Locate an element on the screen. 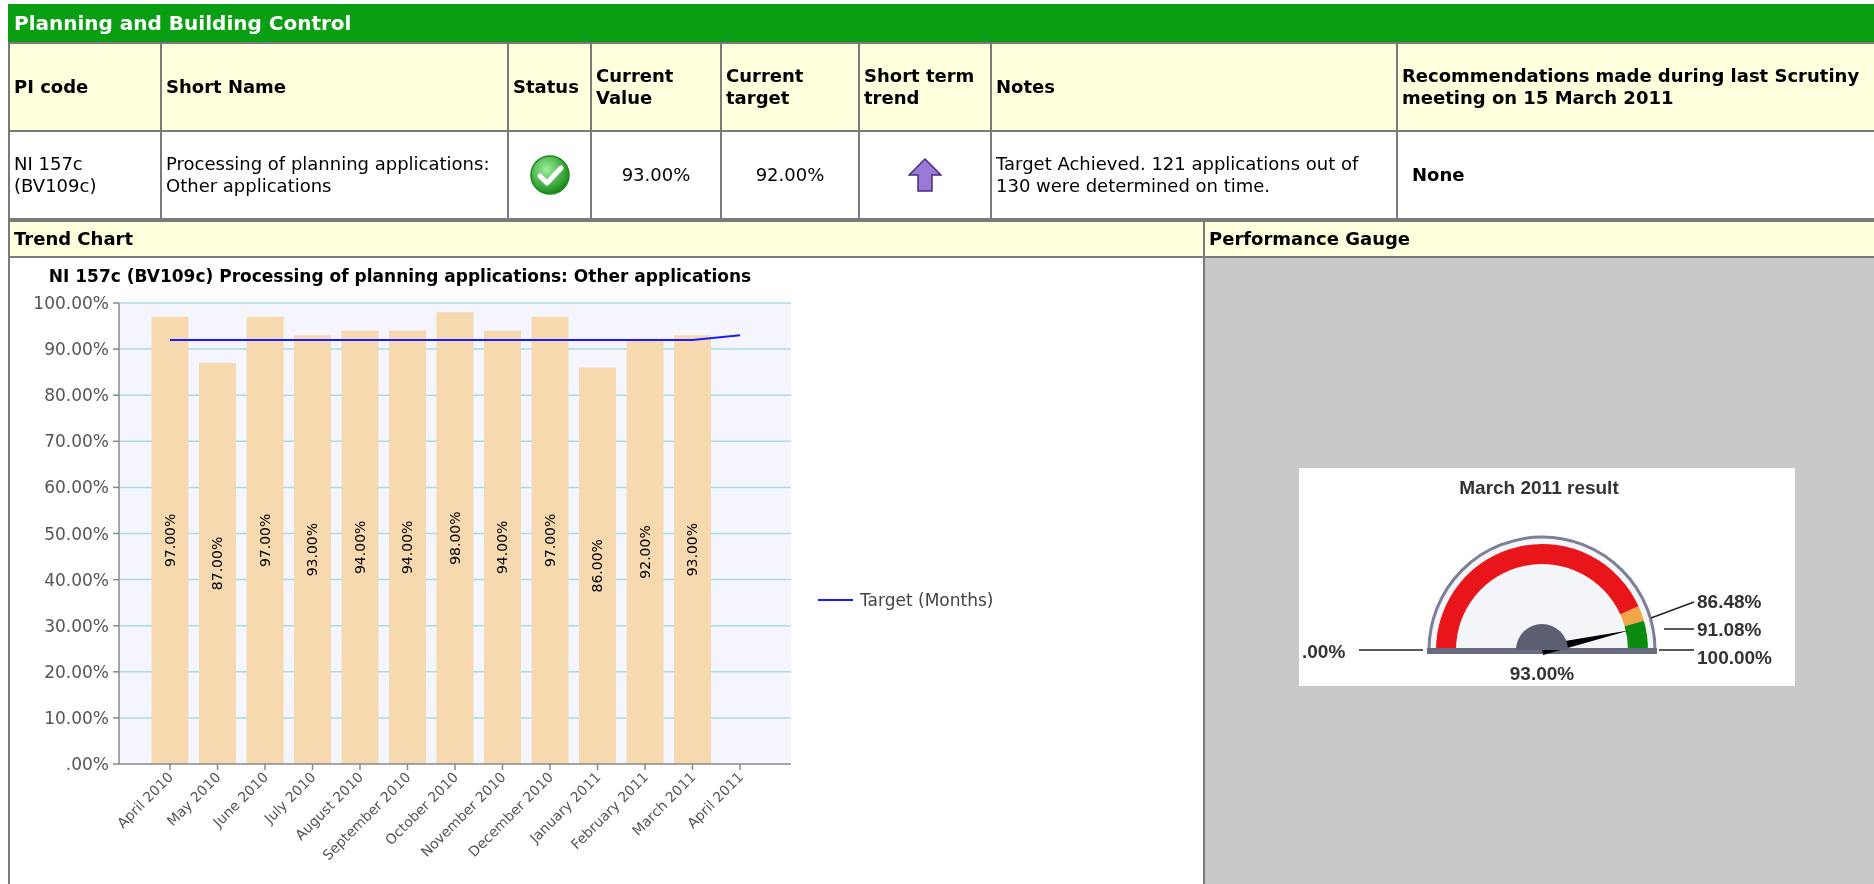 The width and height of the screenshot is (1874, 884). section-header: Performance Gauge is located at coordinates (1539, 239).